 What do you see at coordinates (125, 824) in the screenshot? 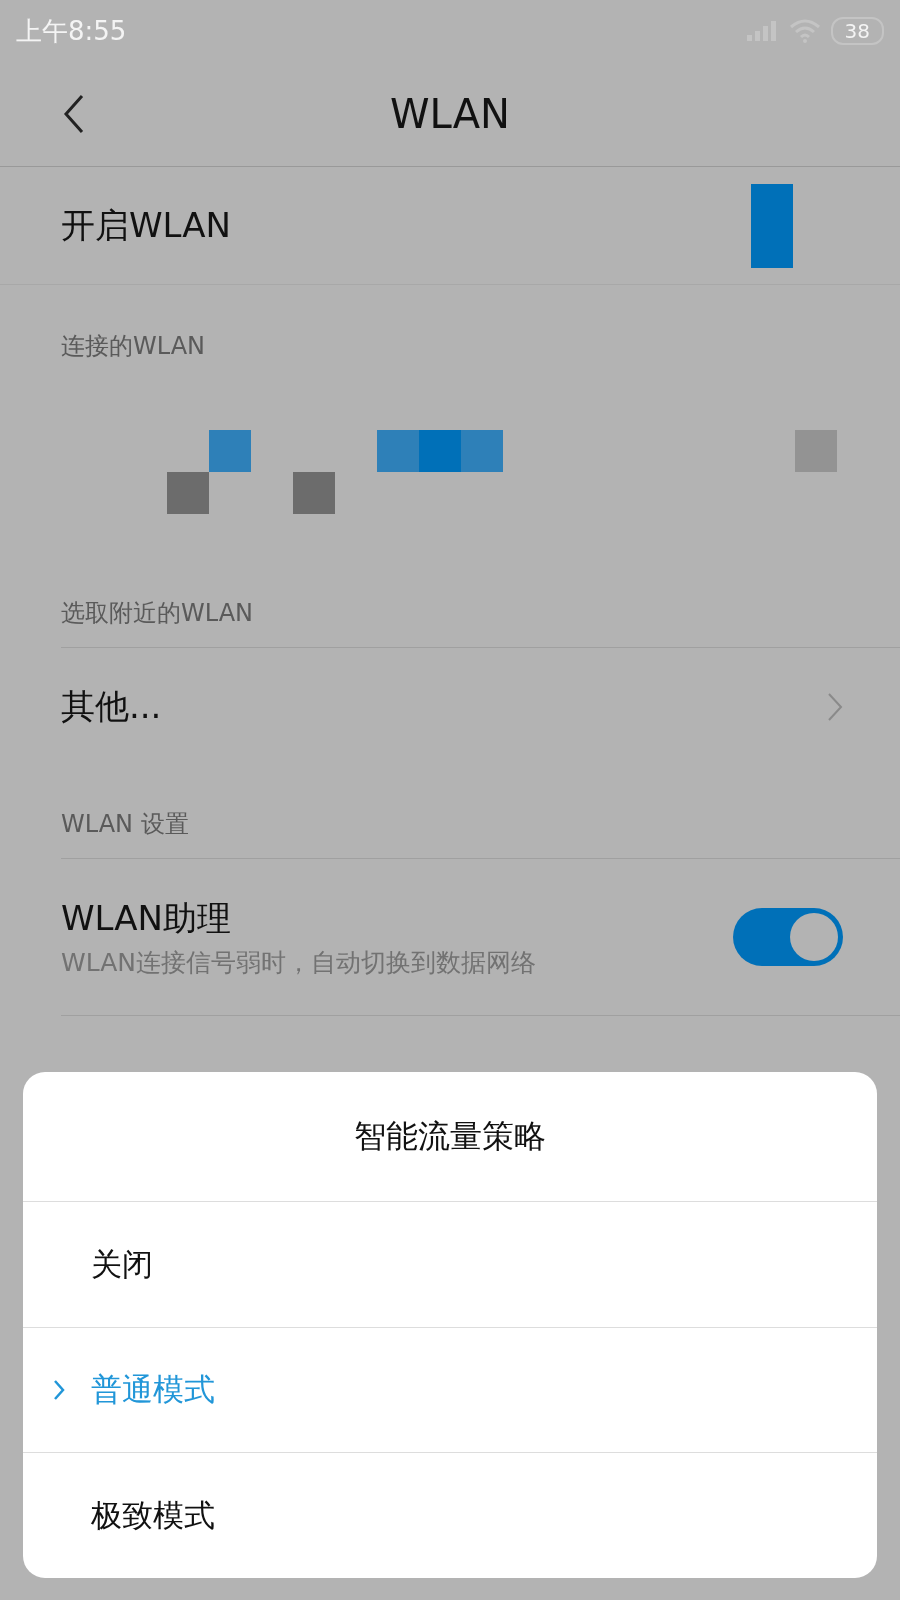
I see `section-heading: WLAN 设置` at bounding box center [125, 824].